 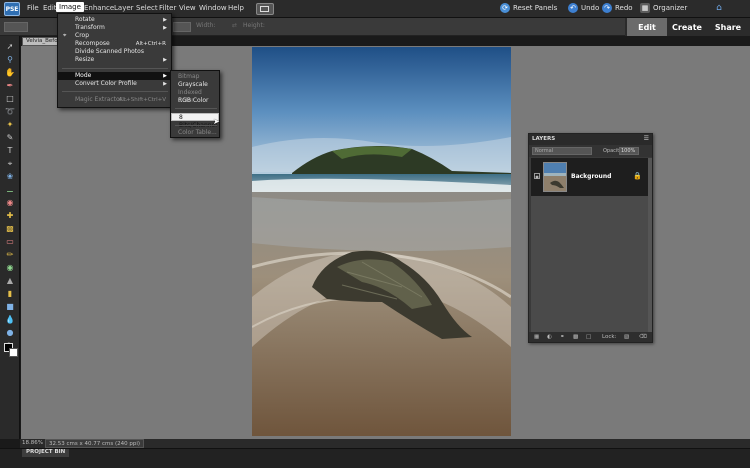 I want to click on menu-item-recompose: Recompose Alt+Ctrl+R, so click(x=114, y=44).